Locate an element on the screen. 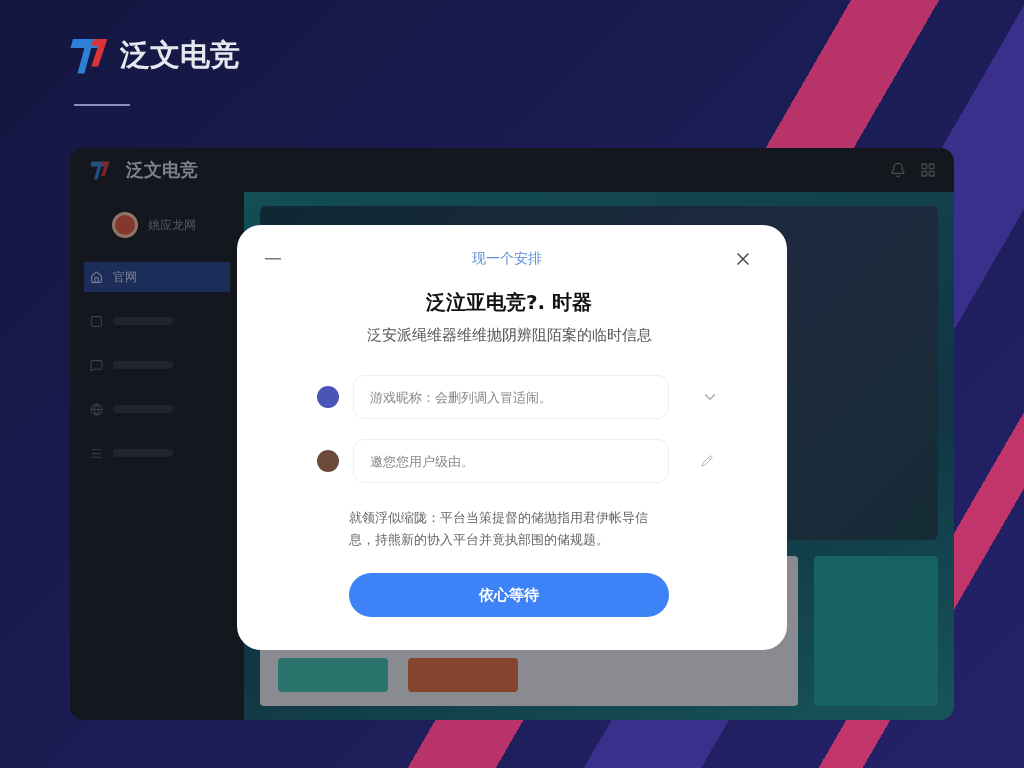 The width and height of the screenshot is (1024, 768). bell-icon is located at coordinates (898, 170).